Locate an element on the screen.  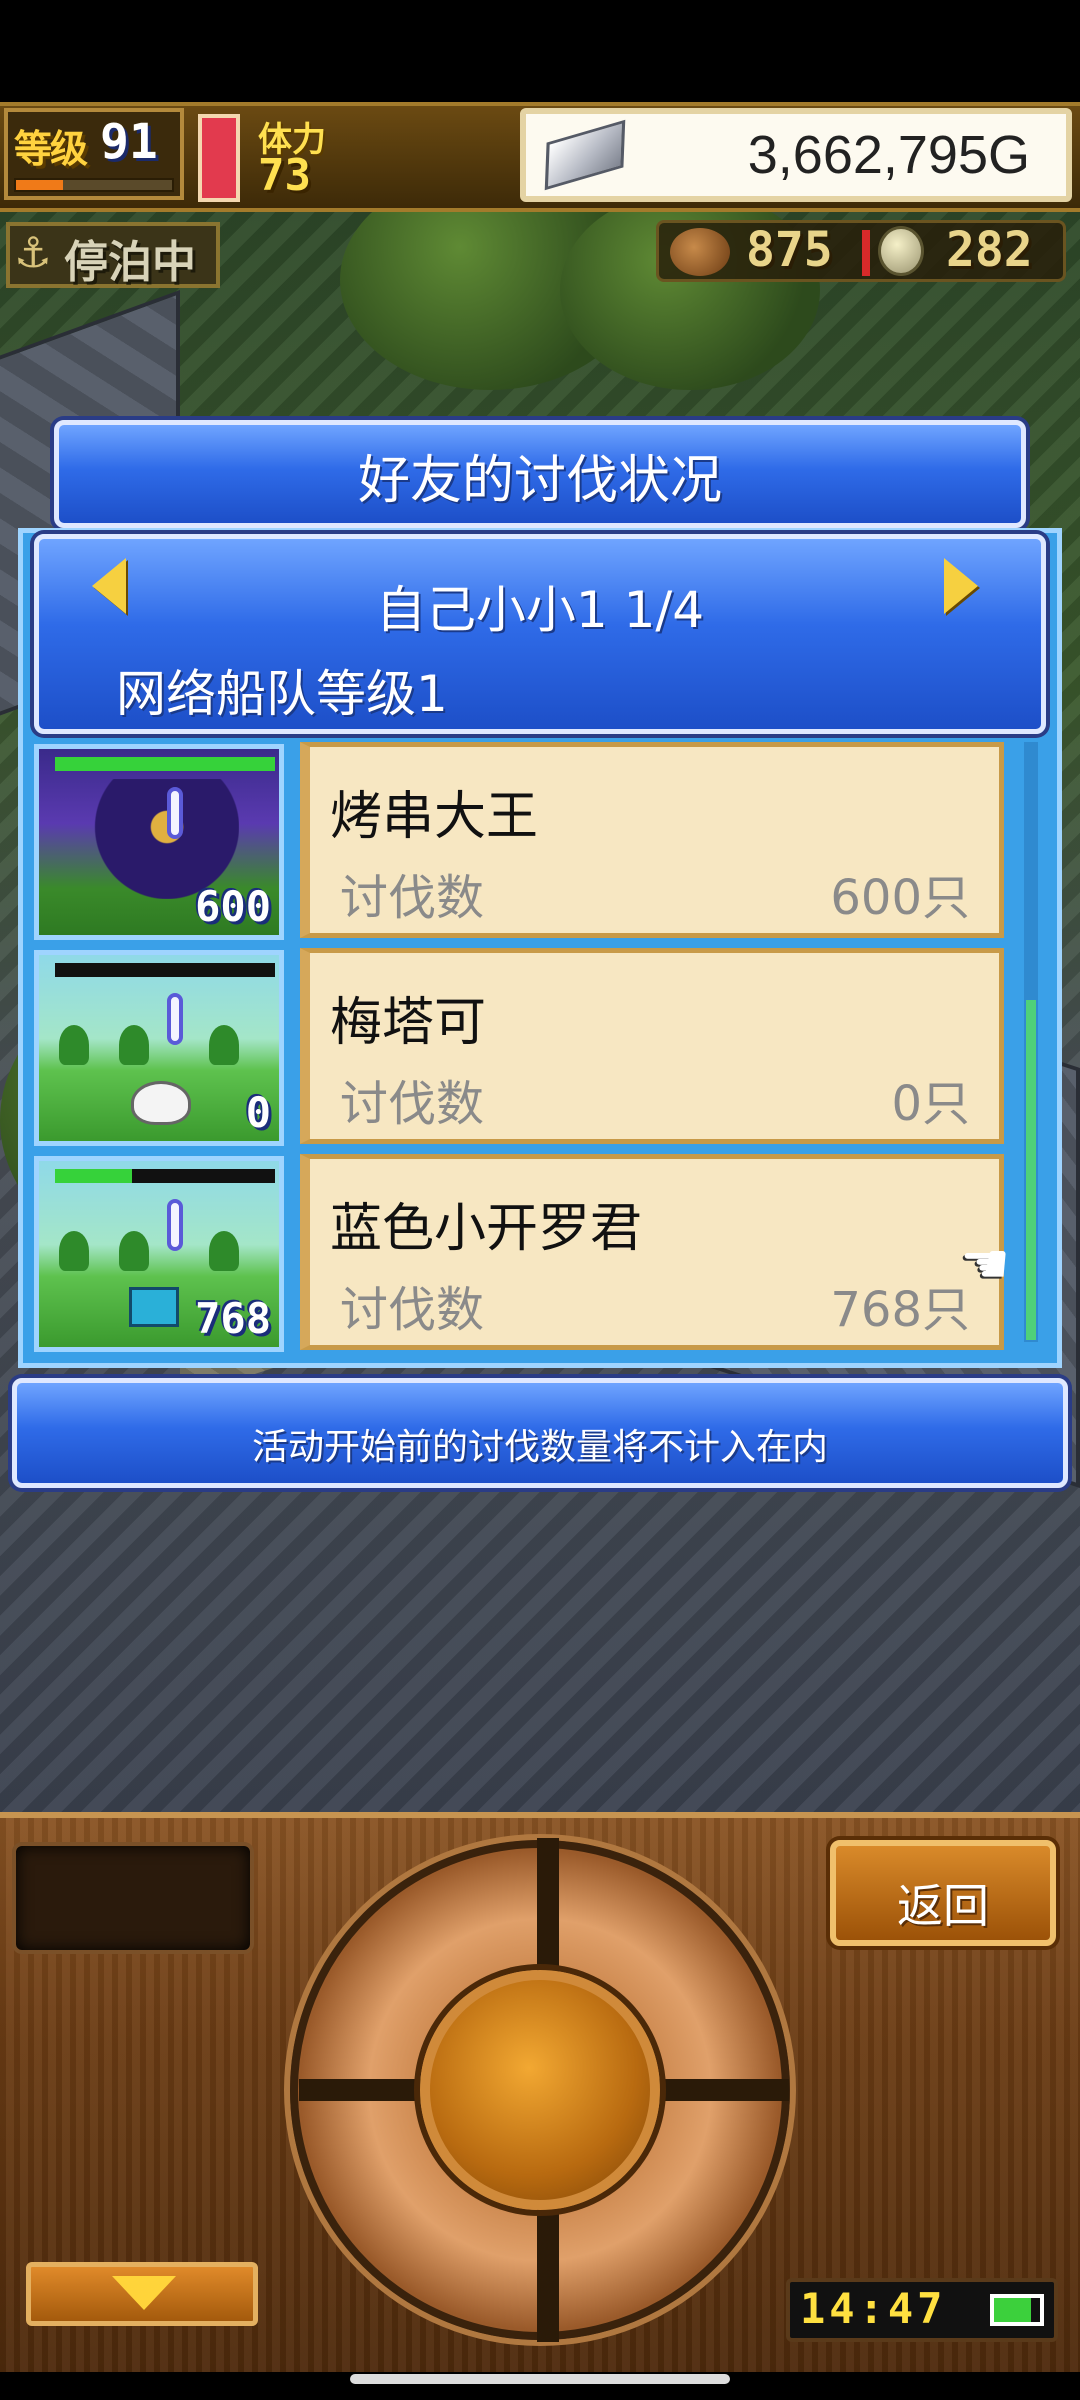
row-player-name: 烤串大王 is located at coordinates (434, 817).